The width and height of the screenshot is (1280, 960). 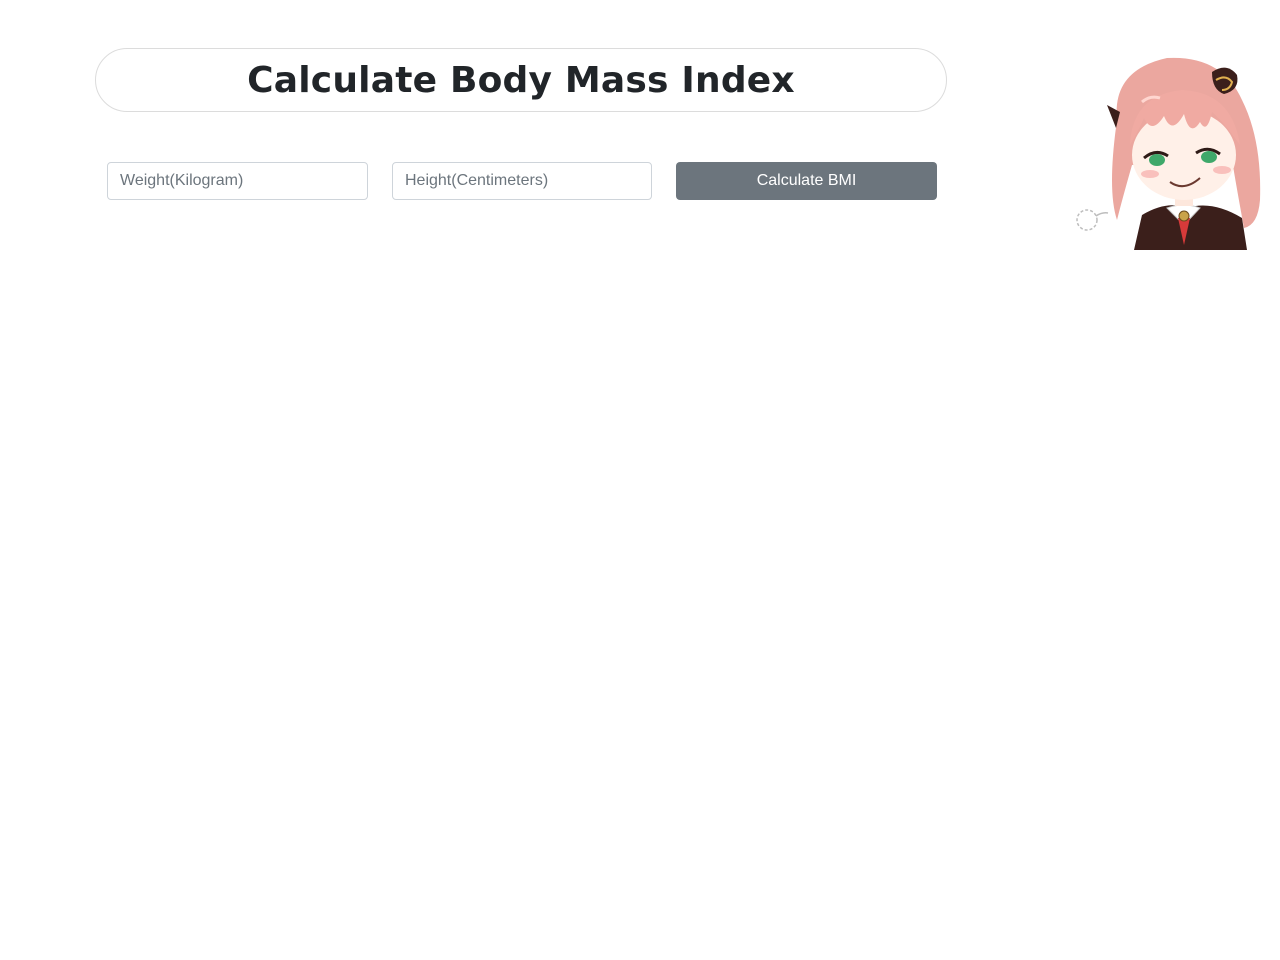 What do you see at coordinates (806, 181) in the screenshot?
I see `calculate-bmi-button: Calculate BMI` at bounding box center [806, 181].